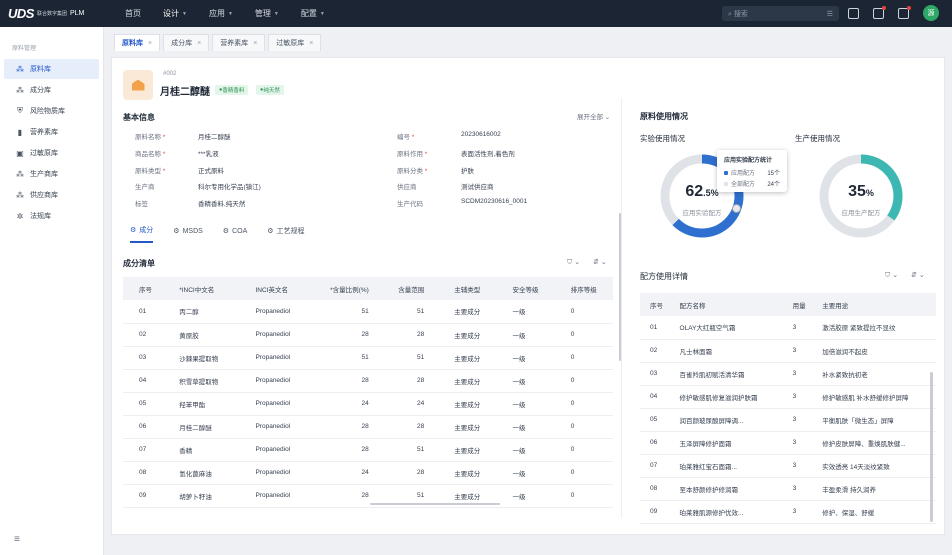  I want to click on sidebar-item: ⁂ 成分库, so click(51, 90).